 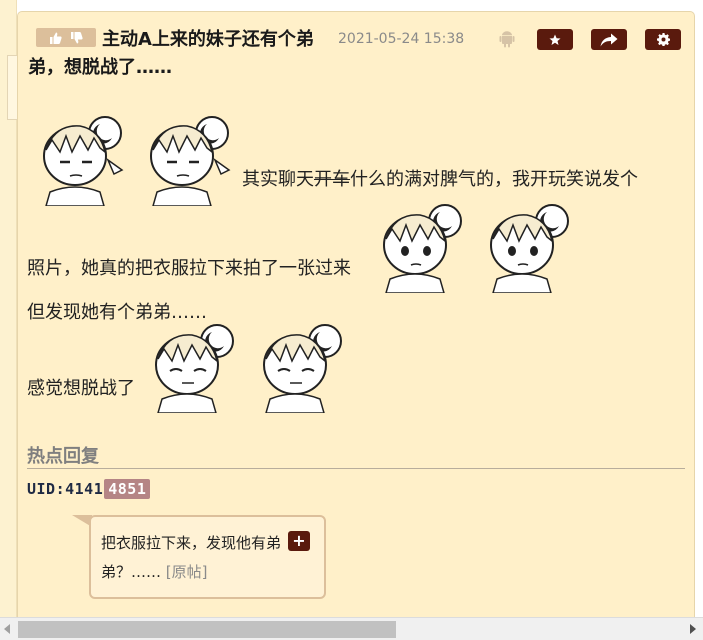 I want to click on thumbs-up-icon, so click(x=55, y=38).